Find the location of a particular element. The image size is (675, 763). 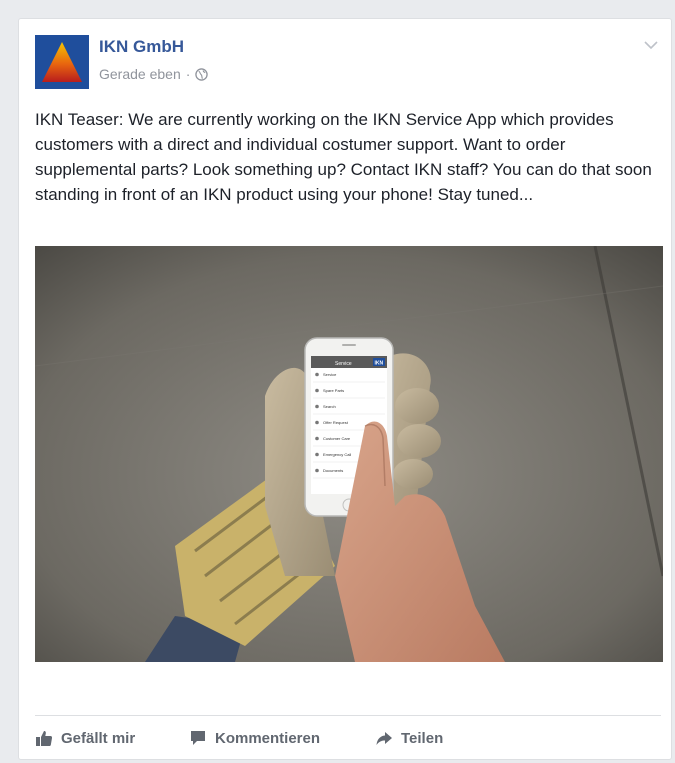

phone-menu-item: Search is located at coordinates (329, 406).